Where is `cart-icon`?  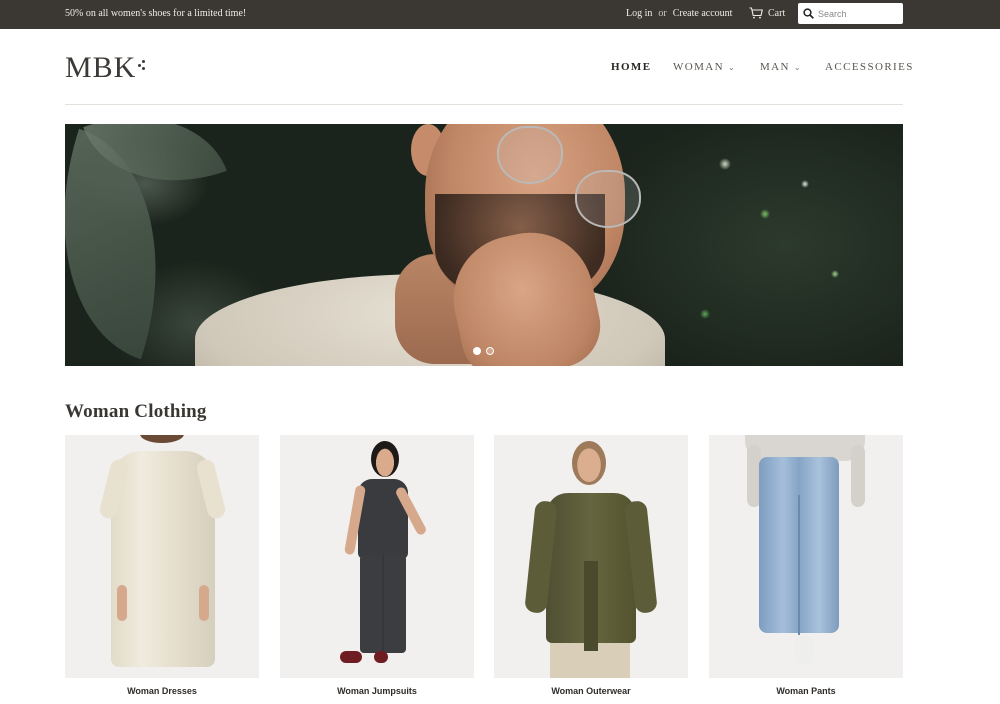 cart-icon is located at coordinates (756, 13).